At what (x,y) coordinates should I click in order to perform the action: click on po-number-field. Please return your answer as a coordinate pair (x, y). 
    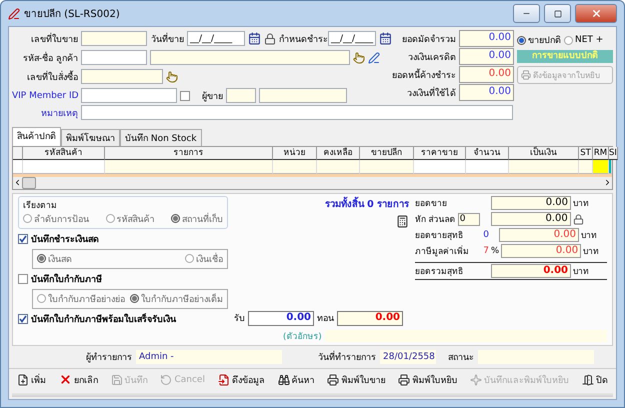
    Looking at the image, I should click on (122, 76).